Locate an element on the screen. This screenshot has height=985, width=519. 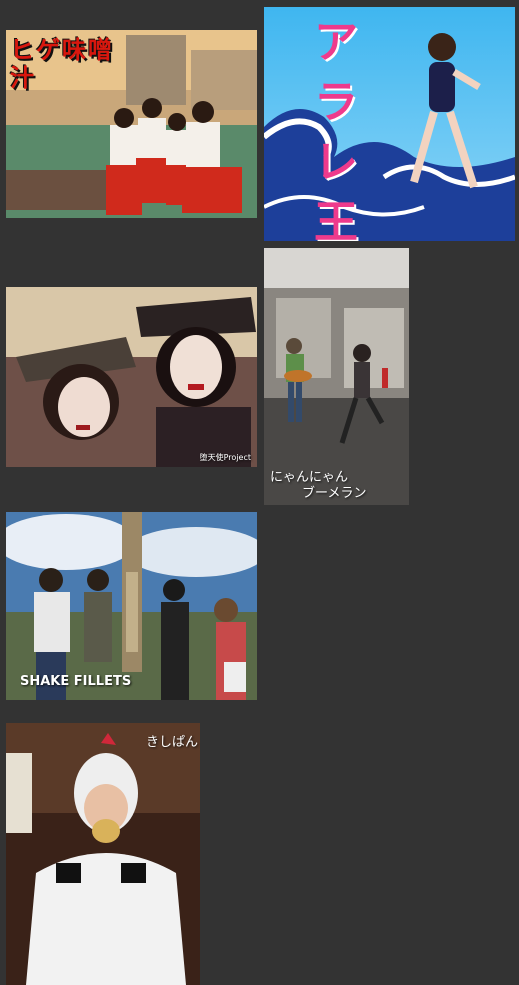
band-photo-datenshi: 堕天使Project is located at coordinates (131, 377).